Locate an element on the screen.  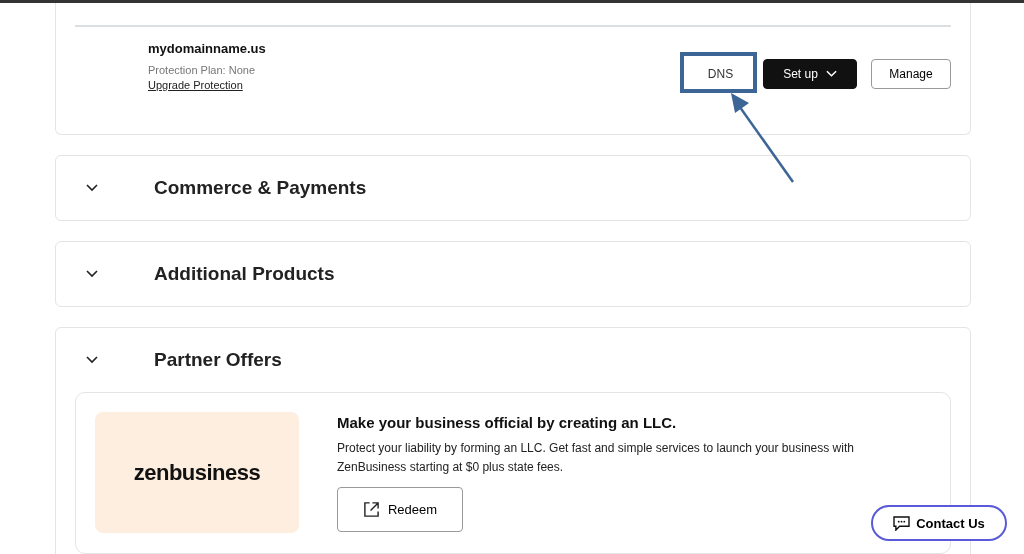
logo-text: zenbusiness is located at coordinates (197, 472).